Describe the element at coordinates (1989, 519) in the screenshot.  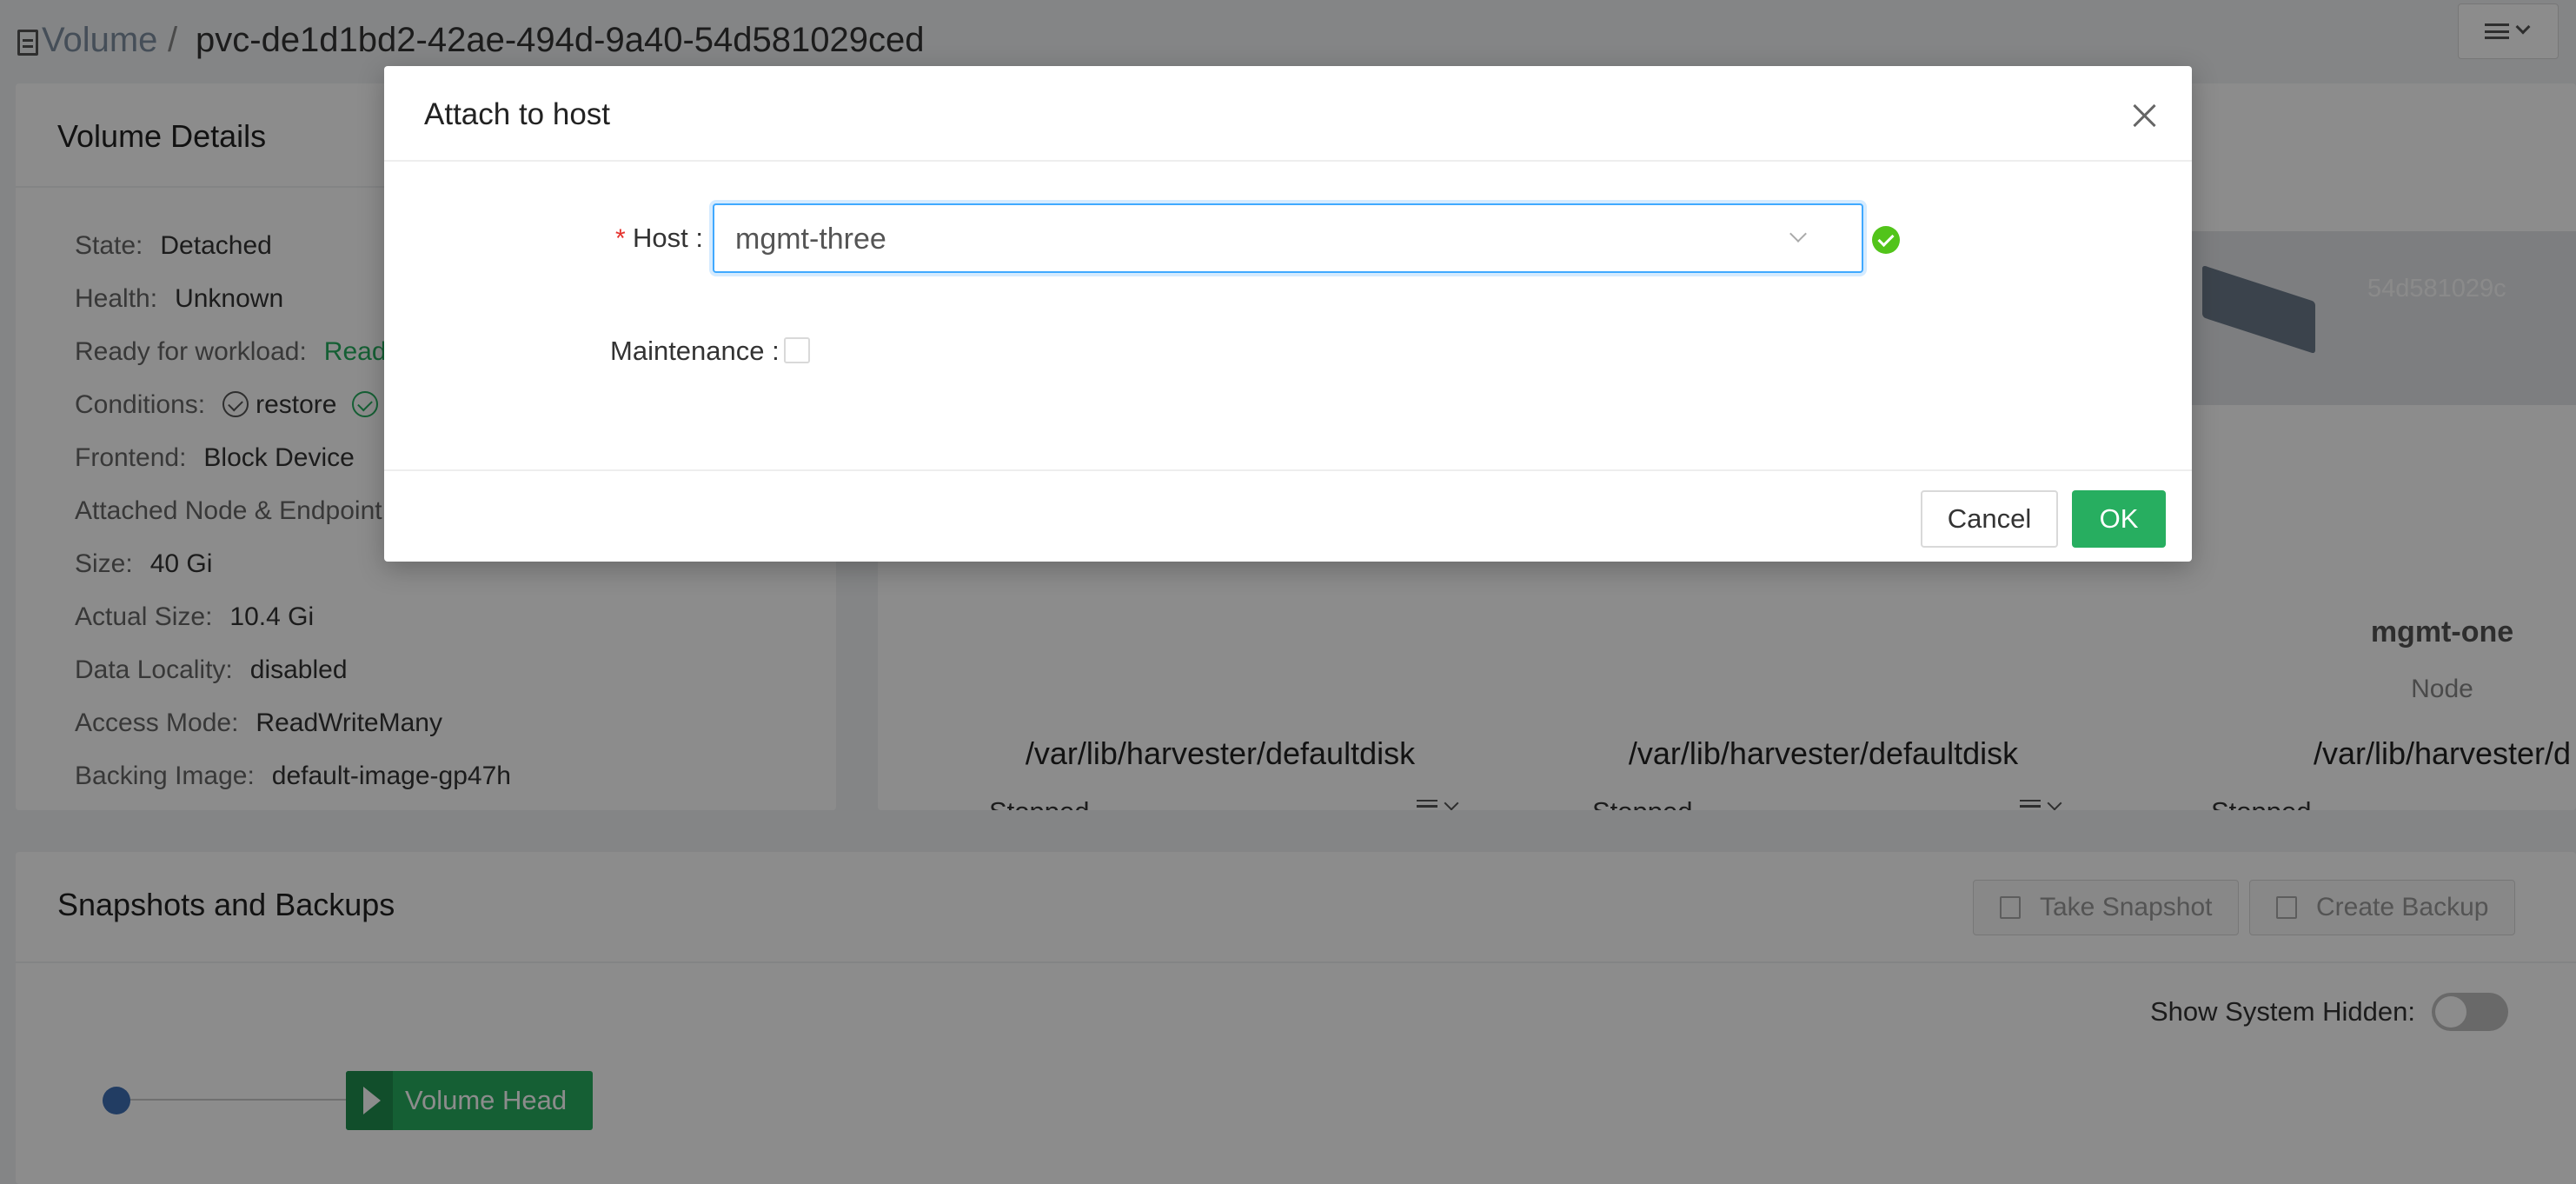
I see `cancel-button: Cancel` at that location.